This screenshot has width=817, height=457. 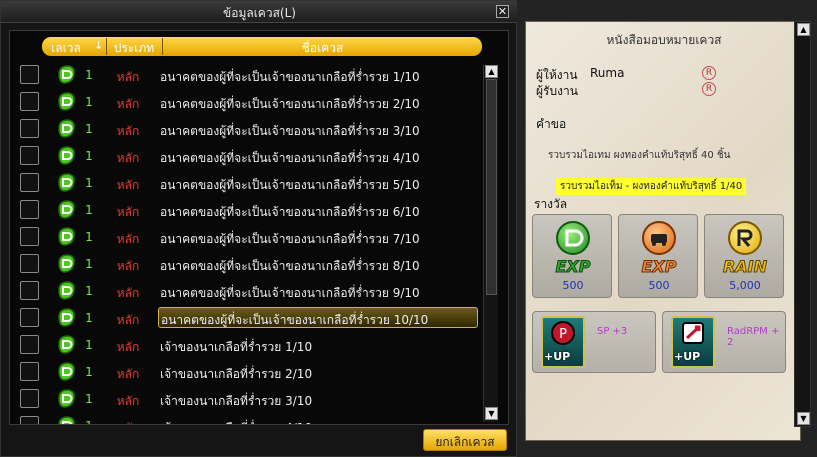 What do you see at coordinates (491, 413) in the screenshot?
I see `scroll-down-button: ▼` at bounding box center [491, 413].